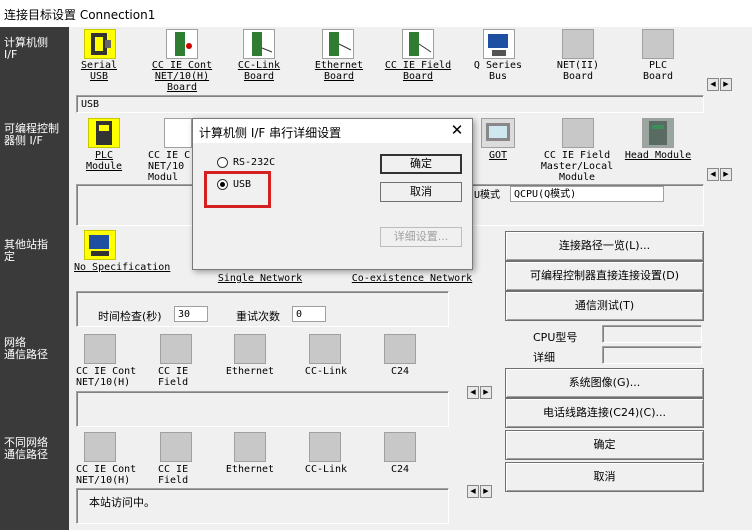 The height and width of the screenshot is (530, 752). I want to click on diff-net-label-2: Ethernet, so click(250, 469).